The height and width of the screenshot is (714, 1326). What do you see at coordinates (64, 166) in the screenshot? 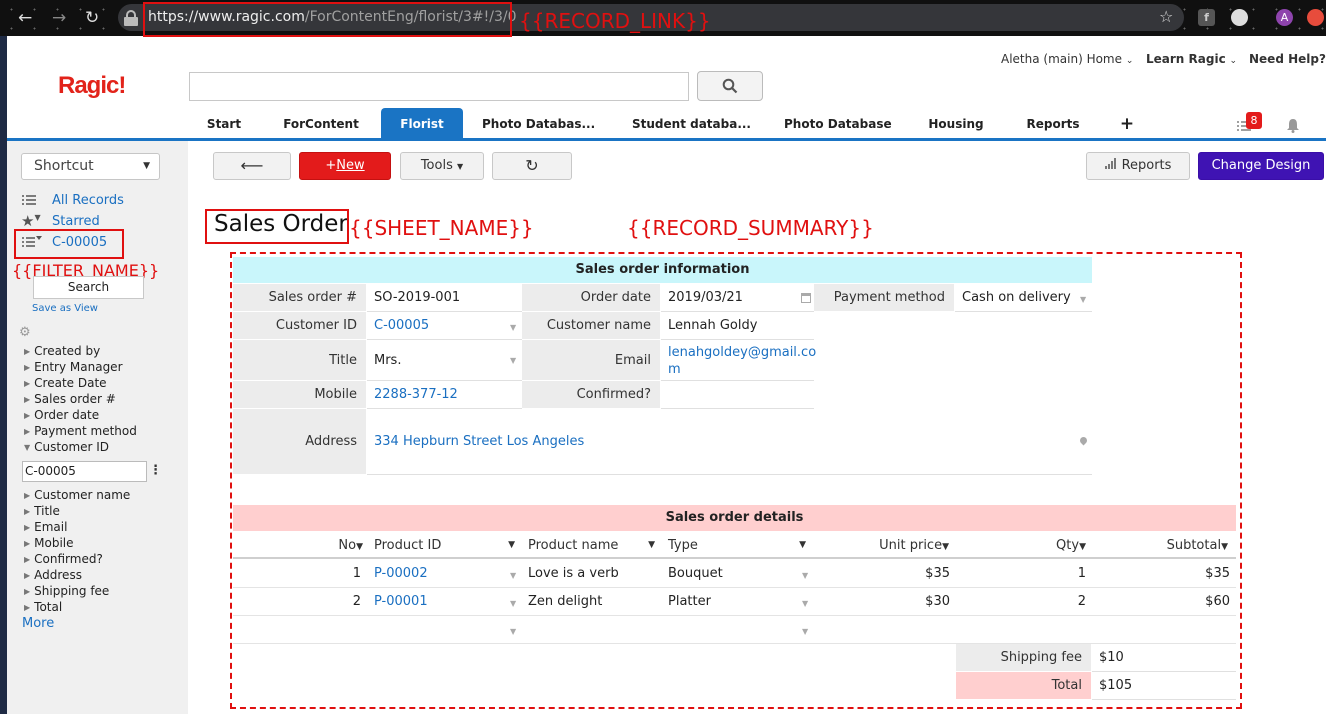
I see `shortcut-label: Shortcut` at bounding box center [64, 166].